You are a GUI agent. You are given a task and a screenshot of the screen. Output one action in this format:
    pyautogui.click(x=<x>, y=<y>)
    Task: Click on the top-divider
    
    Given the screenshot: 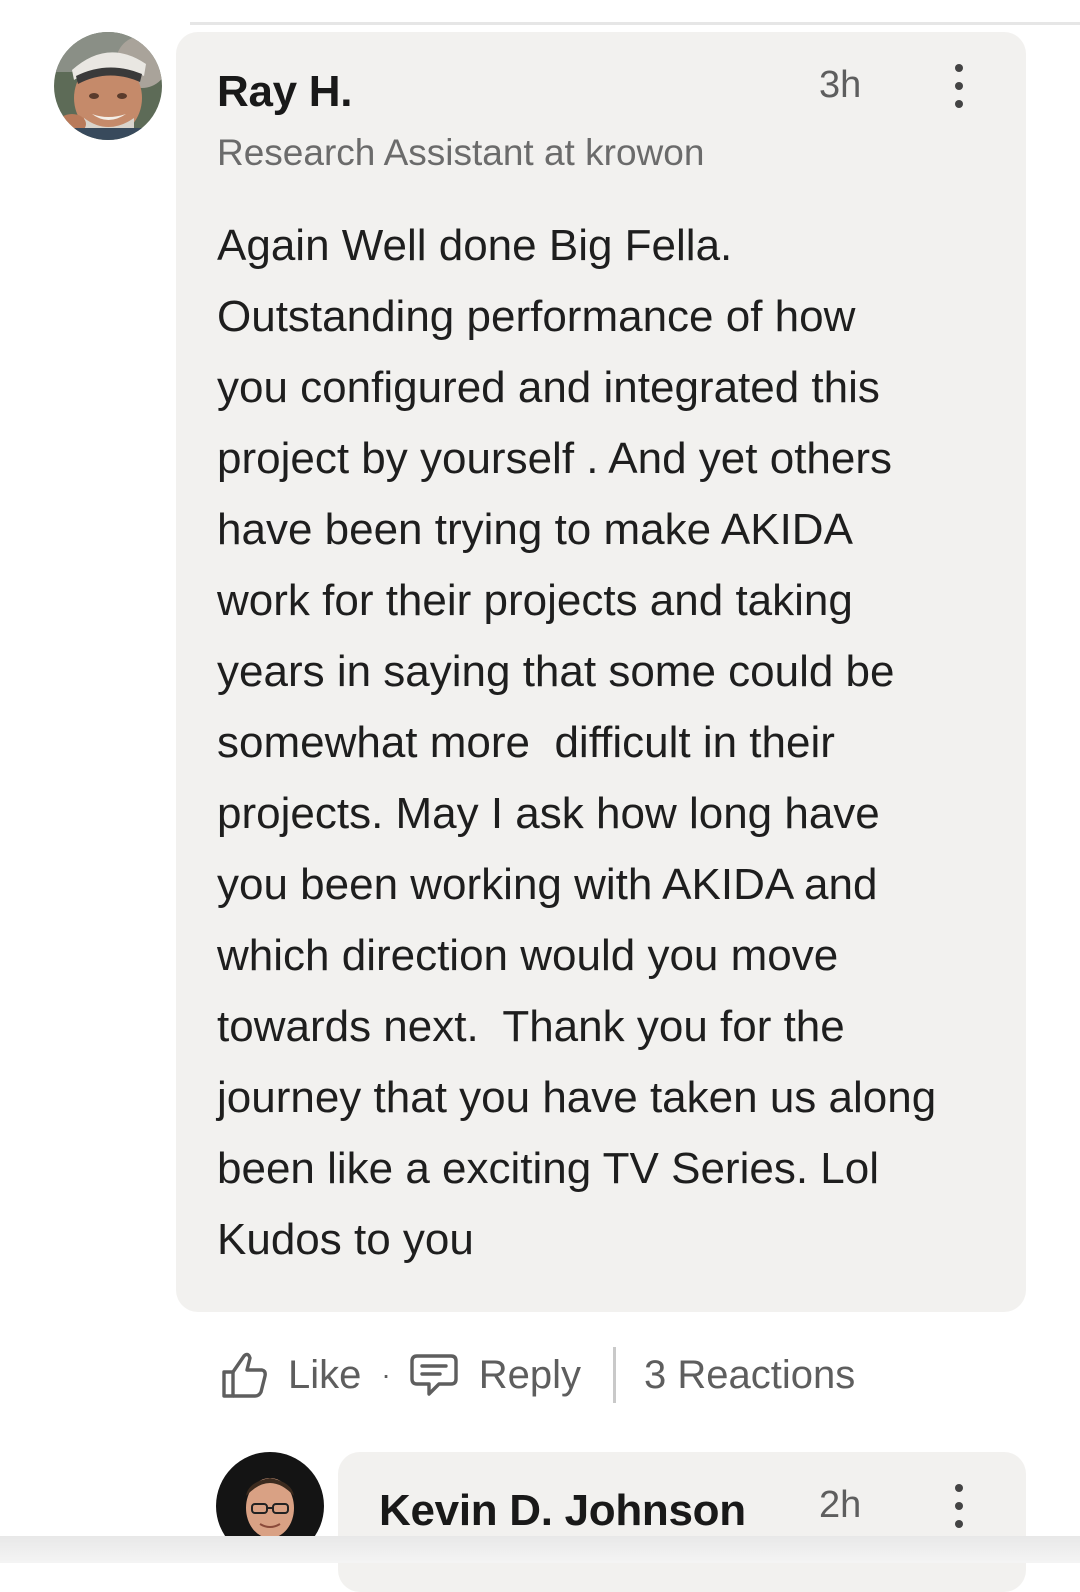 What is the action you would take?
    pyautogui.click(x=635, y=23)
    